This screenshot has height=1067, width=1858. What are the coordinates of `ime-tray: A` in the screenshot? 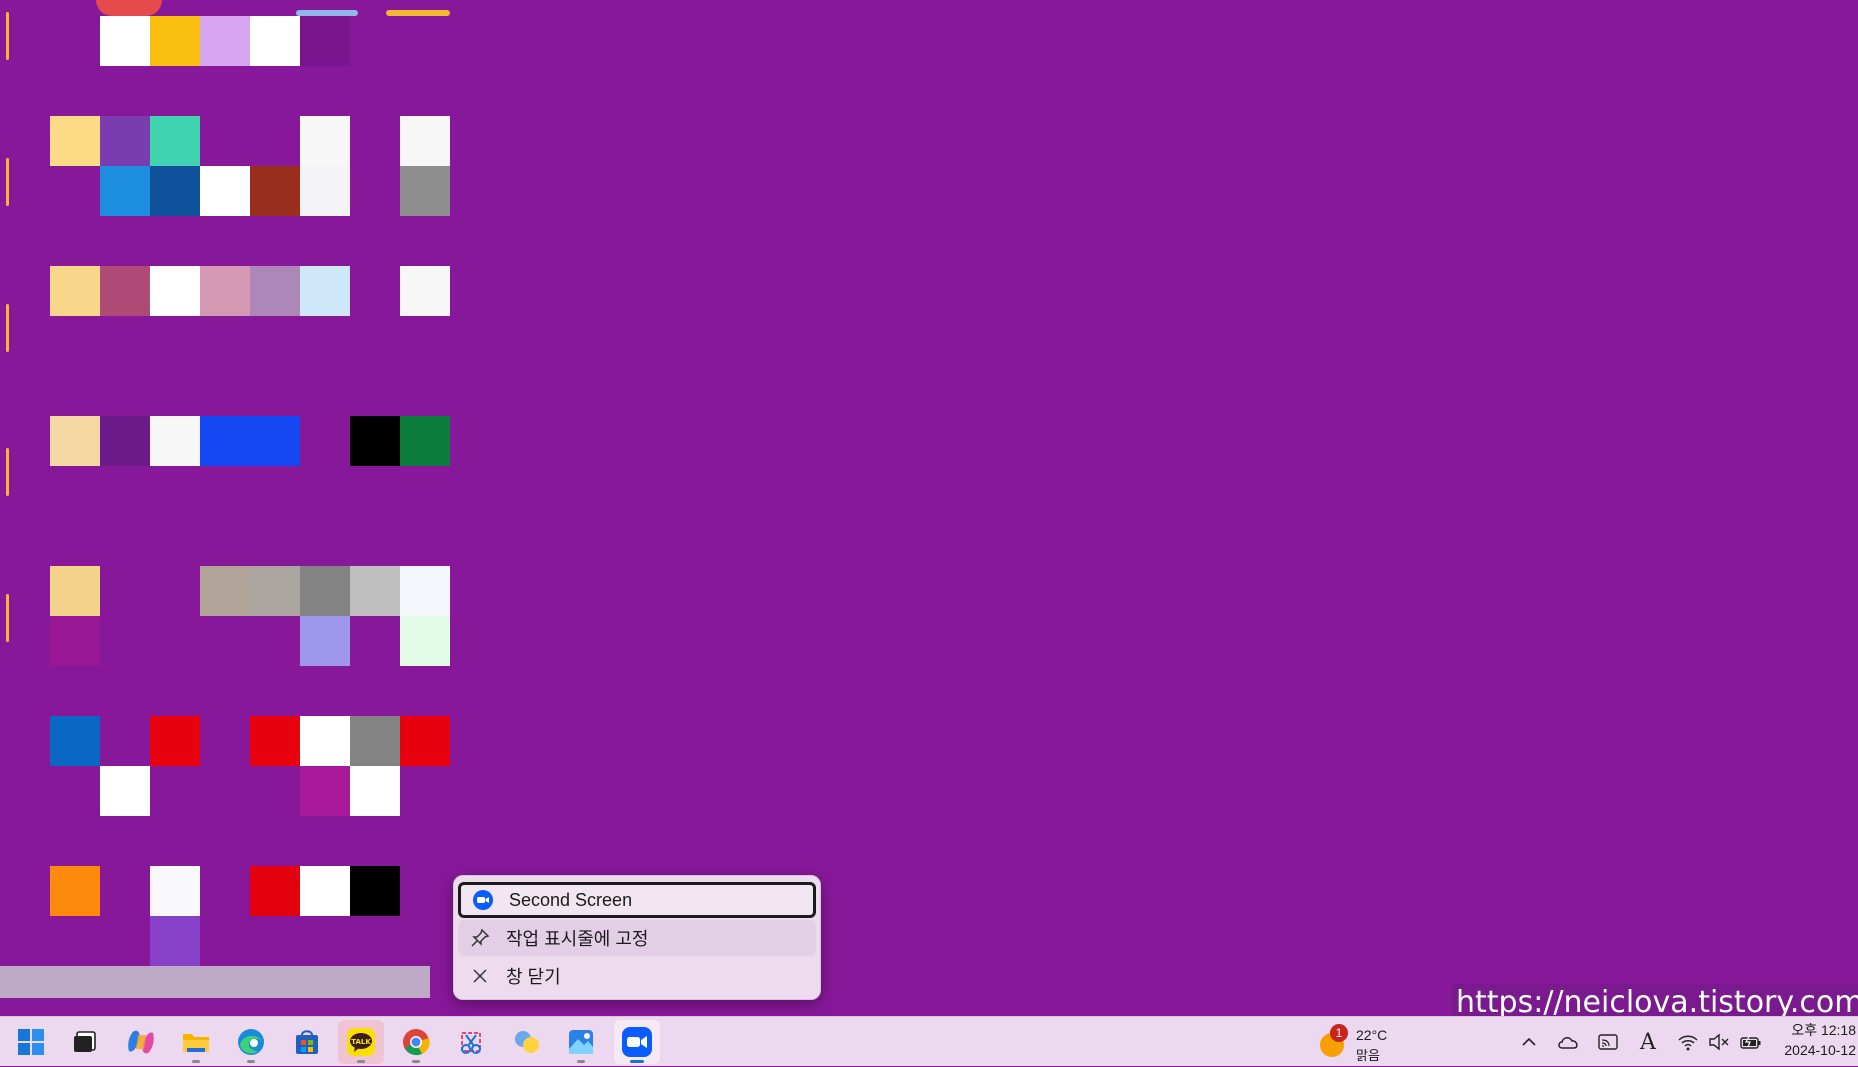 It's located at (1648, 1042).